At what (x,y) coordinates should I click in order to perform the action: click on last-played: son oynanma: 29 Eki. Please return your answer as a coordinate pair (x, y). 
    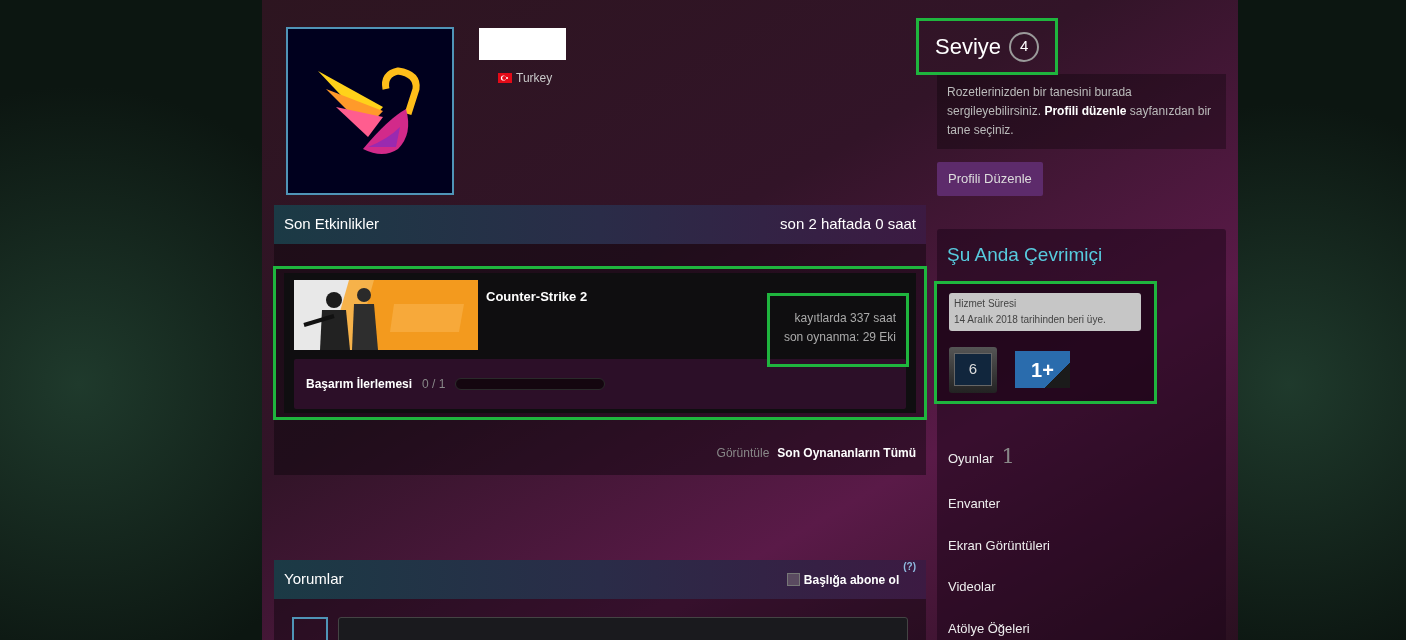
    Looking at the image, I should click on (839, 337).